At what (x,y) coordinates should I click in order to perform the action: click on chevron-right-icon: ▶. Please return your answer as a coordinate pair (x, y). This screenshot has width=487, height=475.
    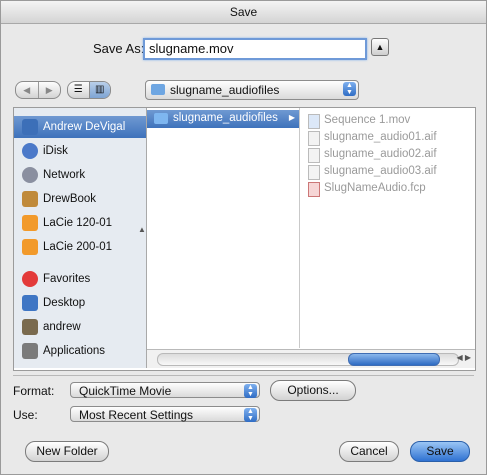
    Looking at the image, I should click on (291, 117).